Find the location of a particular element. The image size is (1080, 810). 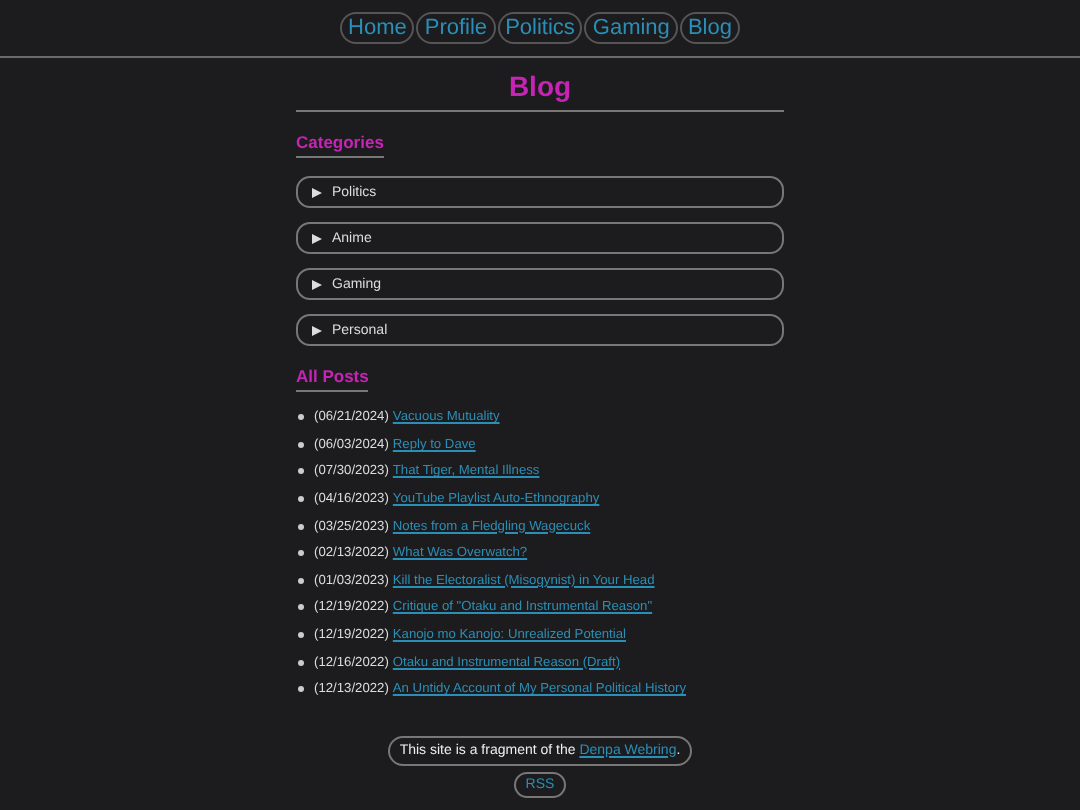

section-heading: Categories is located at coordinates (340, 145).